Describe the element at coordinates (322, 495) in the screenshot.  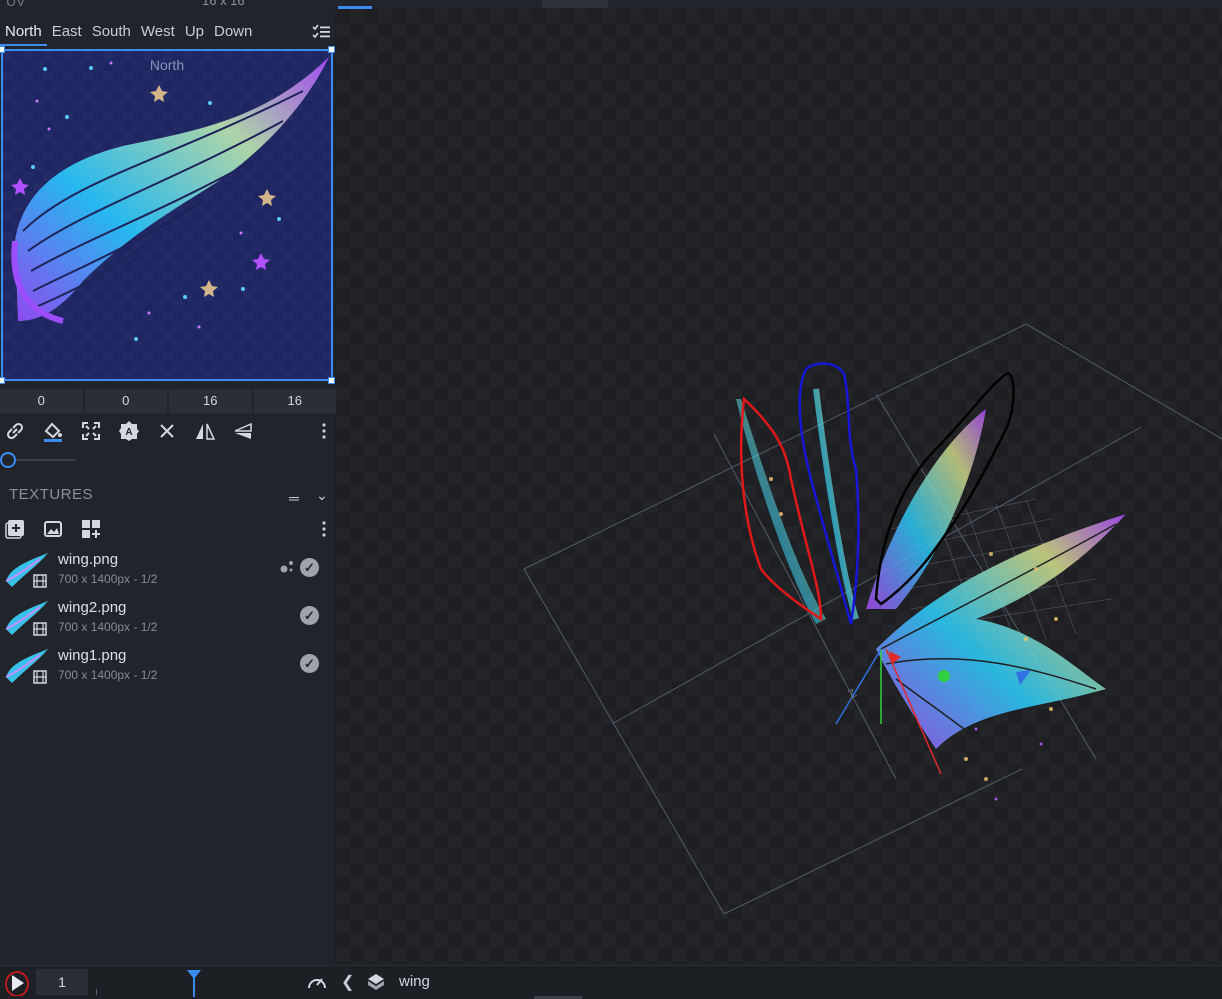
I see `chevron-down-icon: ⌄` at that location.